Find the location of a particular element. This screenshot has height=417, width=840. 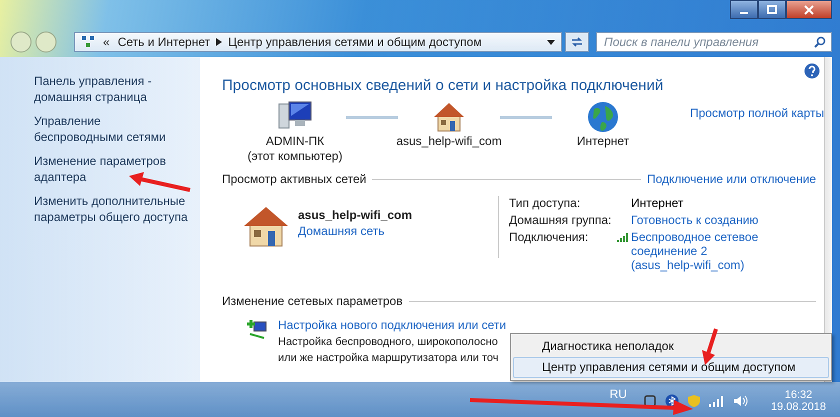

node-label: ADMIN-ПК is located at coordinates (295, 141).